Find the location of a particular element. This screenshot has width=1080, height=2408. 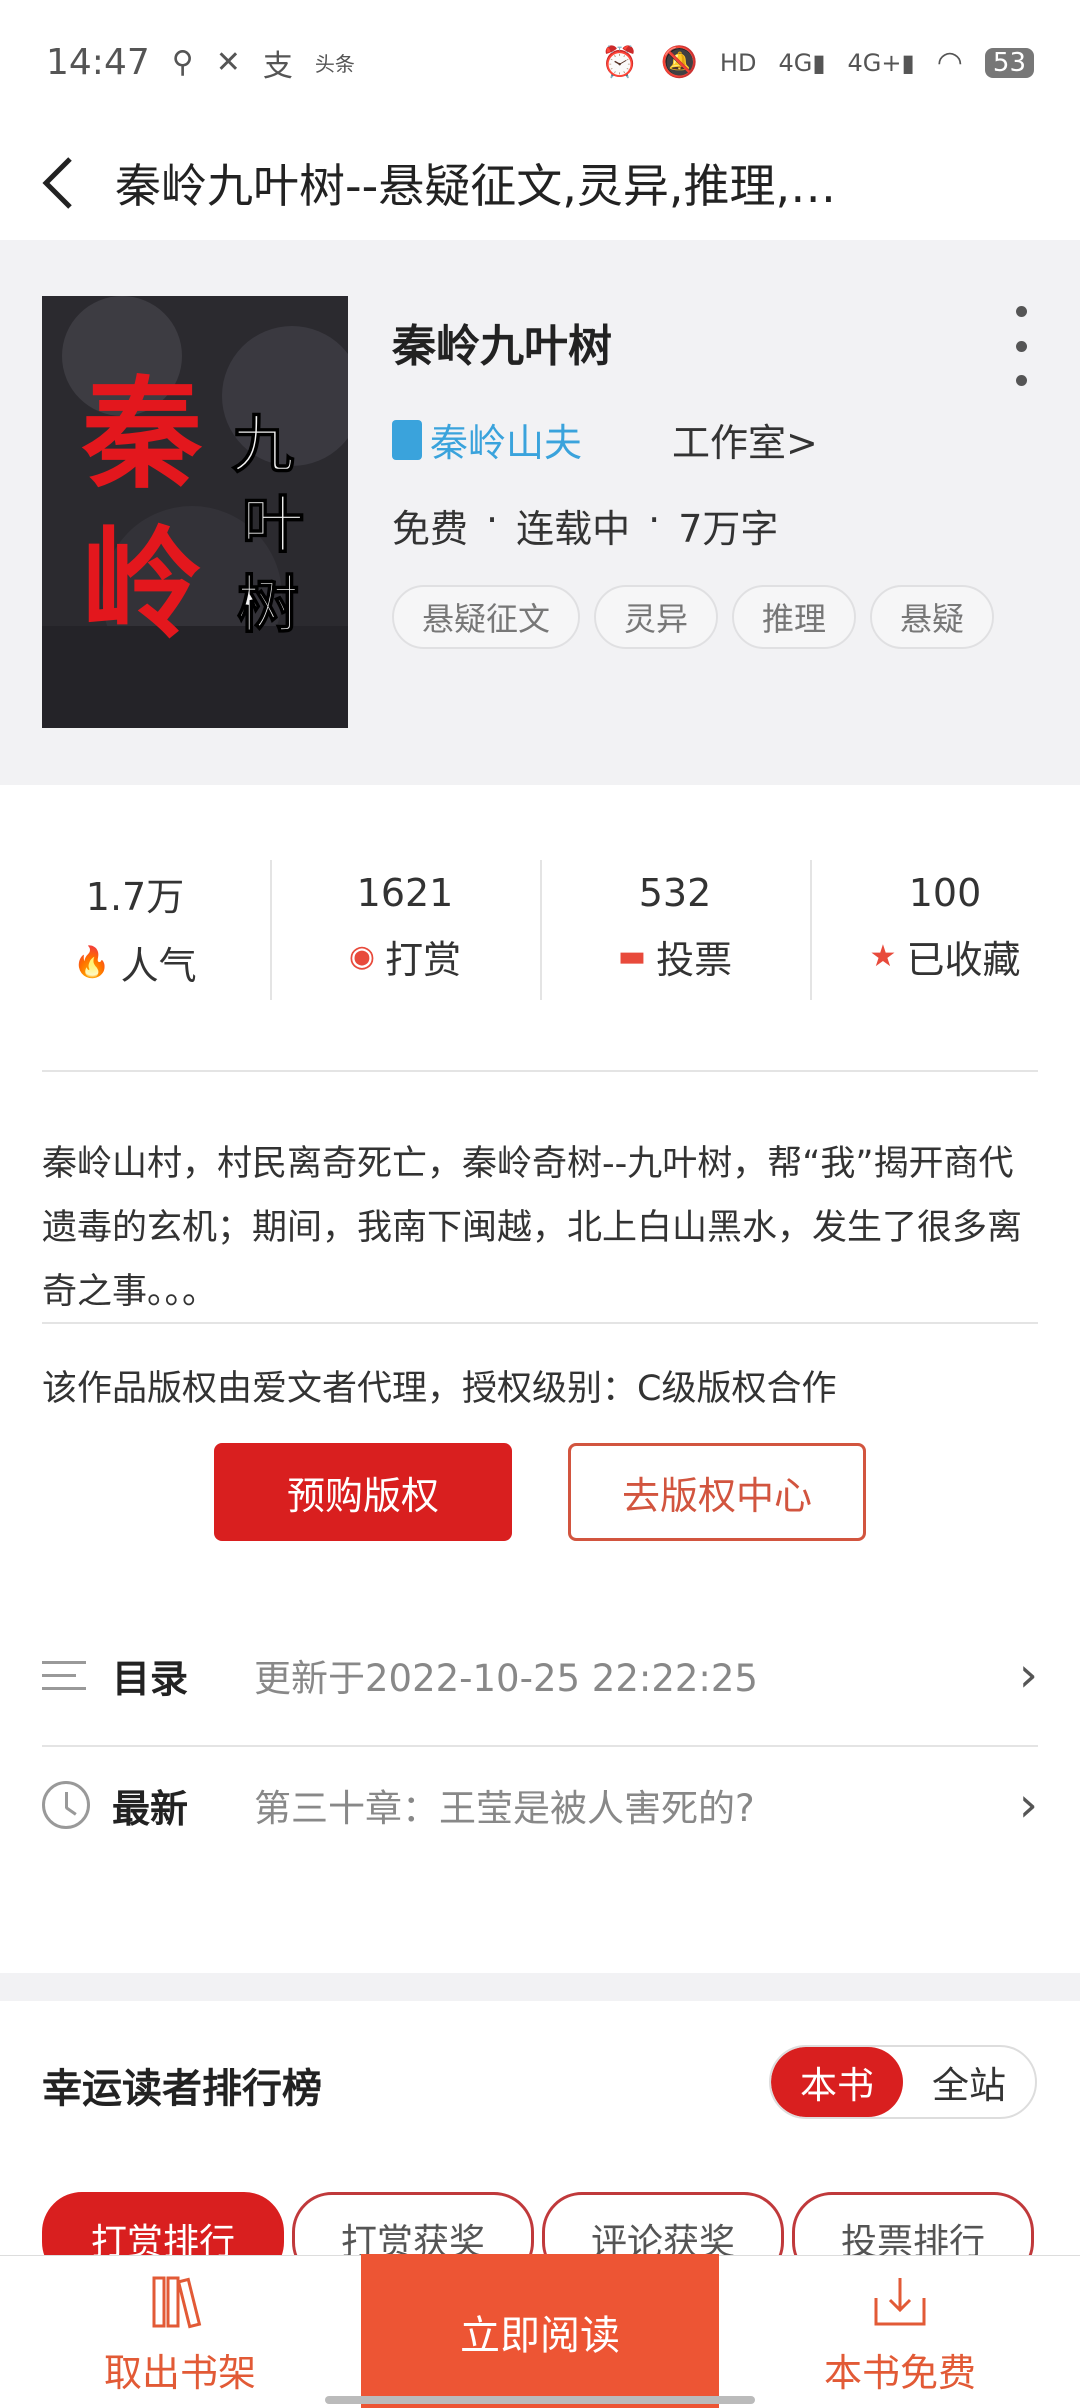

copyright-center-button: 去版权中心 is located at coordinates (717, 1492).